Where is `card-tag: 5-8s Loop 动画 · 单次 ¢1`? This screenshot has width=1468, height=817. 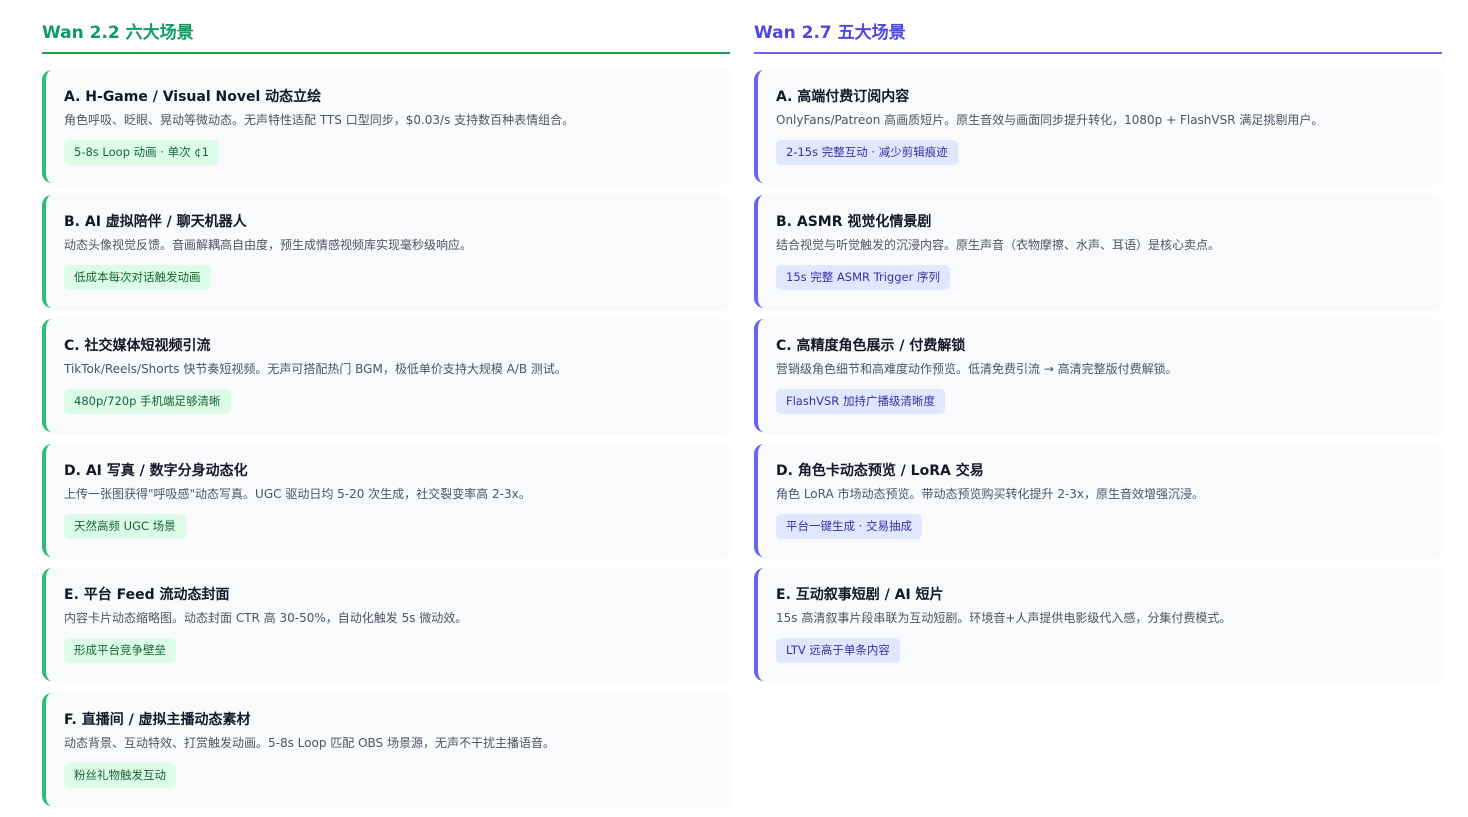 card-tag: 5-8s Loop 动画 · 单次 ¢1 is located at coordinates (141, 152).